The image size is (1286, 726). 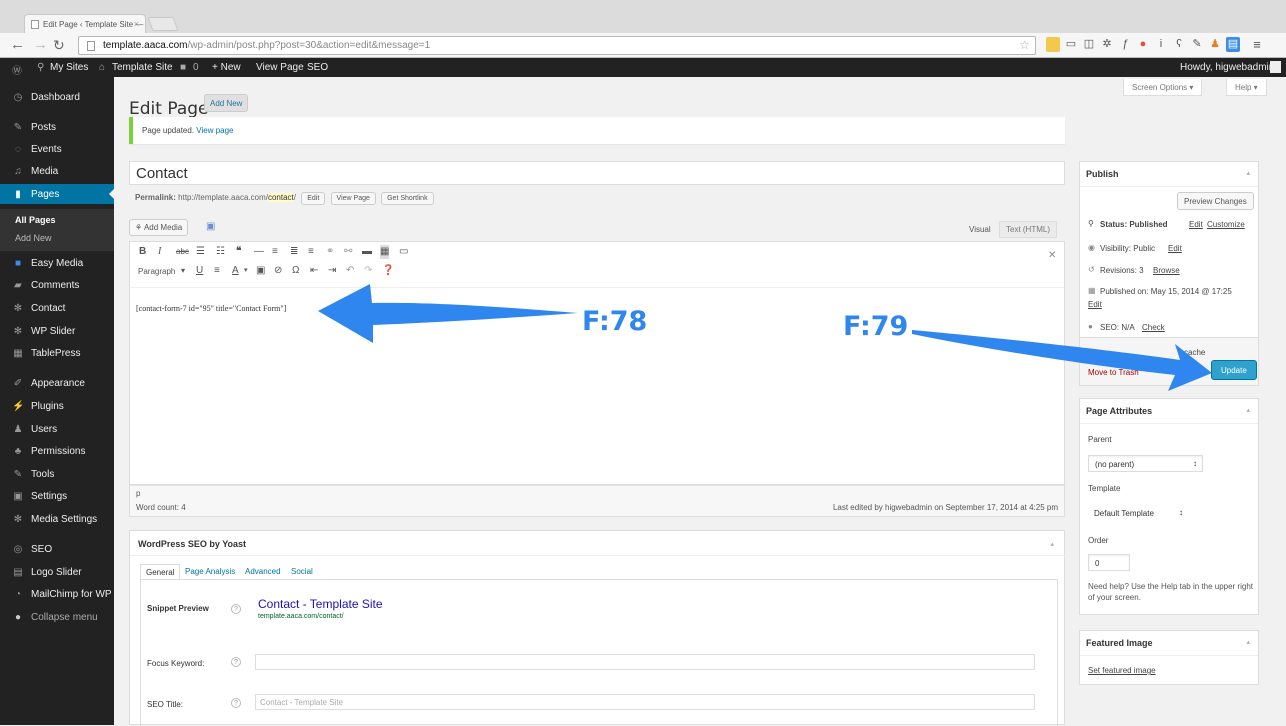 I want to click on bookmark-star-icon: ☆, so click(x=1024, y=45).